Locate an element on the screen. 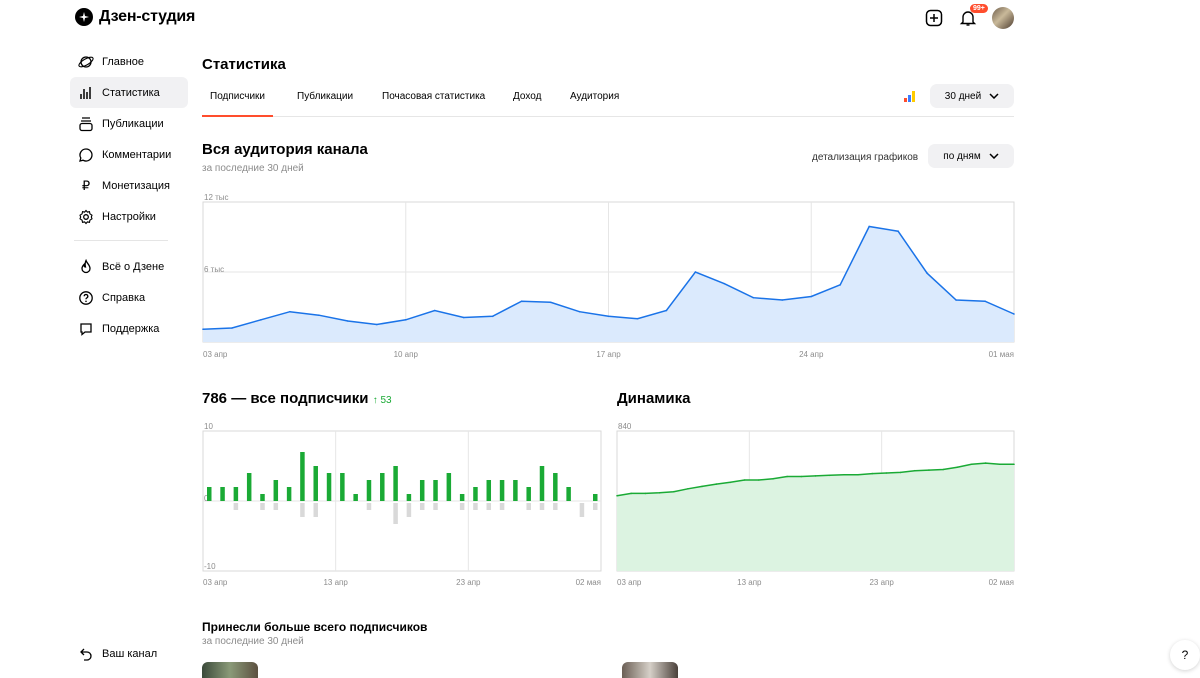  sidebar-item-monetization: ₽ Монетизация is located at coordinates (129, 185).